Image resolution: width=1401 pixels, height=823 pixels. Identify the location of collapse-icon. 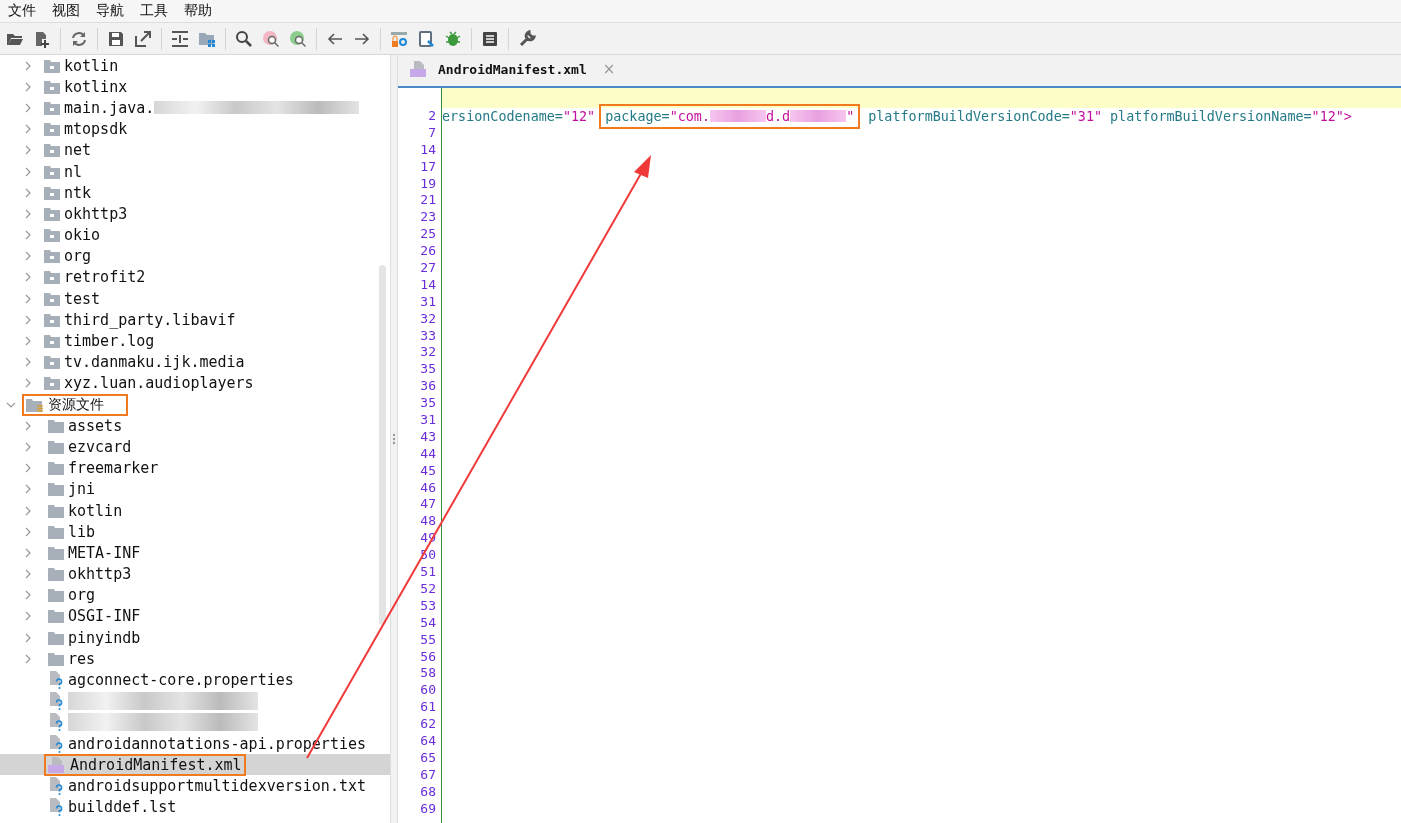
(180, 38).